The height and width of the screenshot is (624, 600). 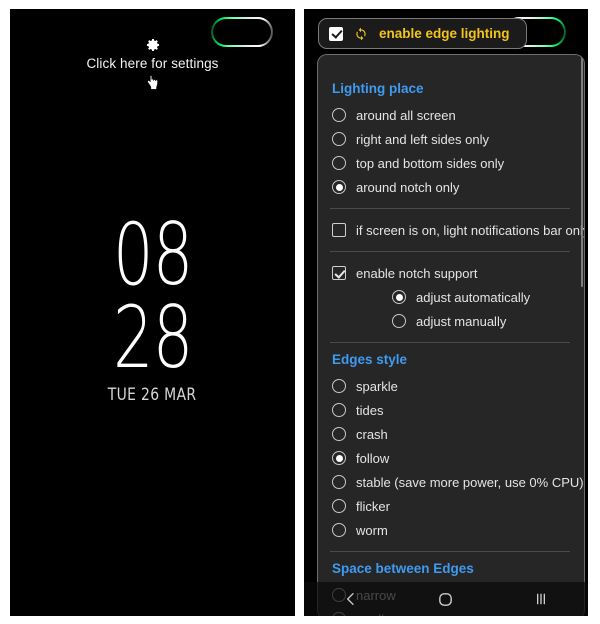 I want to click on checkbox-row: enable notch support, so click(x=451, y=273).